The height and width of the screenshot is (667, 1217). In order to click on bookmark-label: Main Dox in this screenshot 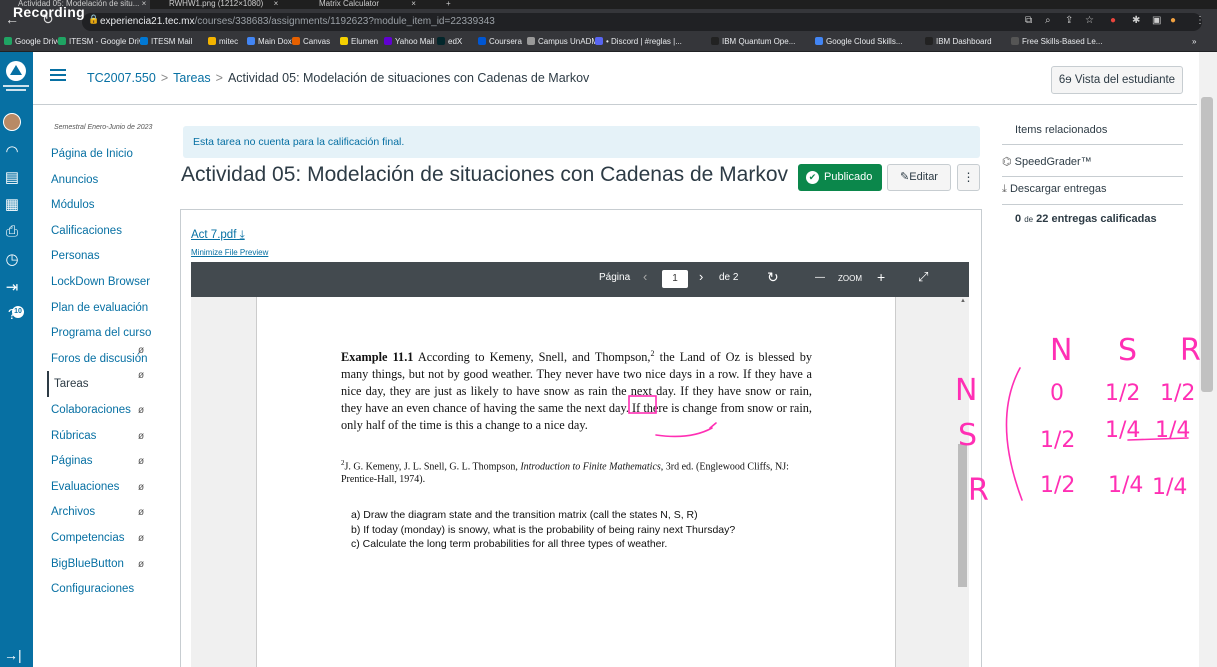, I will do `click(275, 41)`.